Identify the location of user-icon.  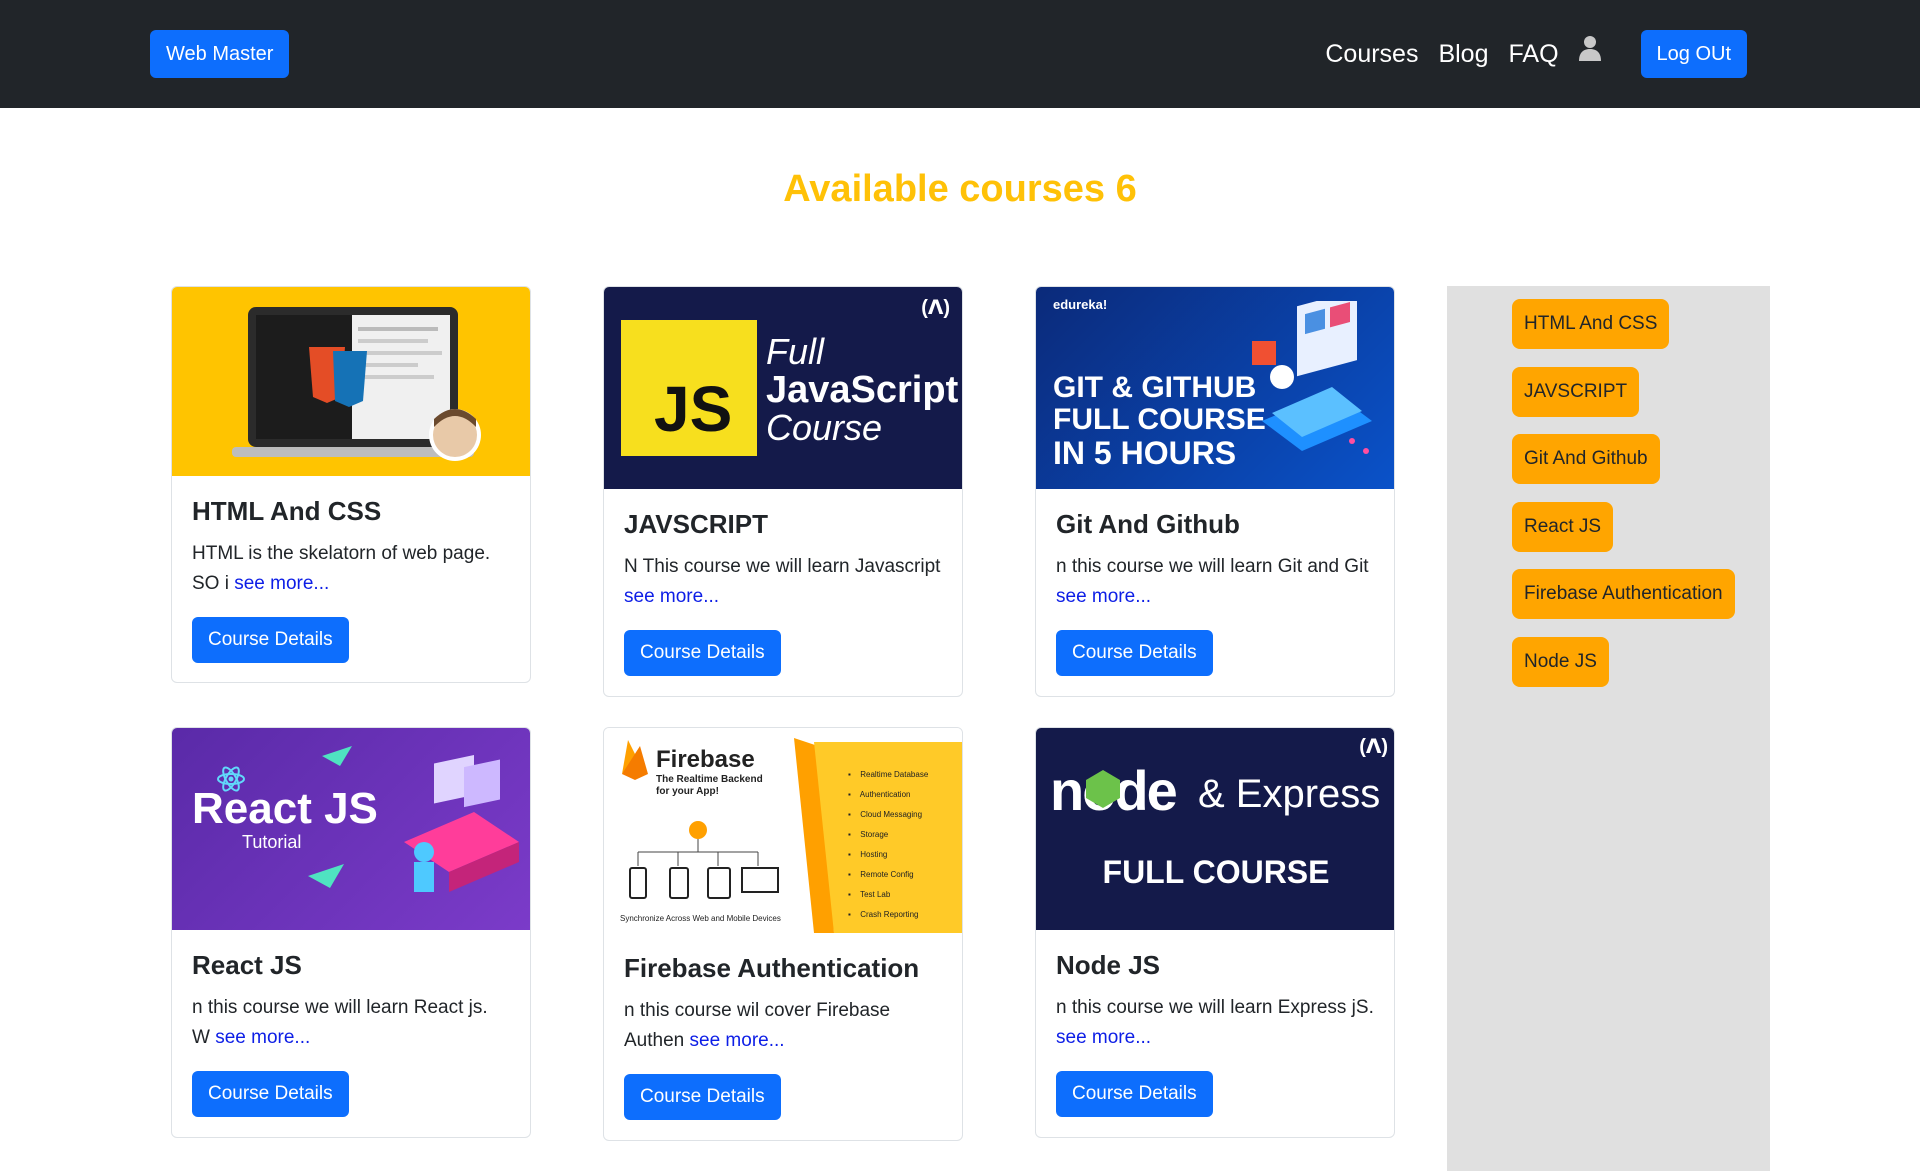
(1589, 48).